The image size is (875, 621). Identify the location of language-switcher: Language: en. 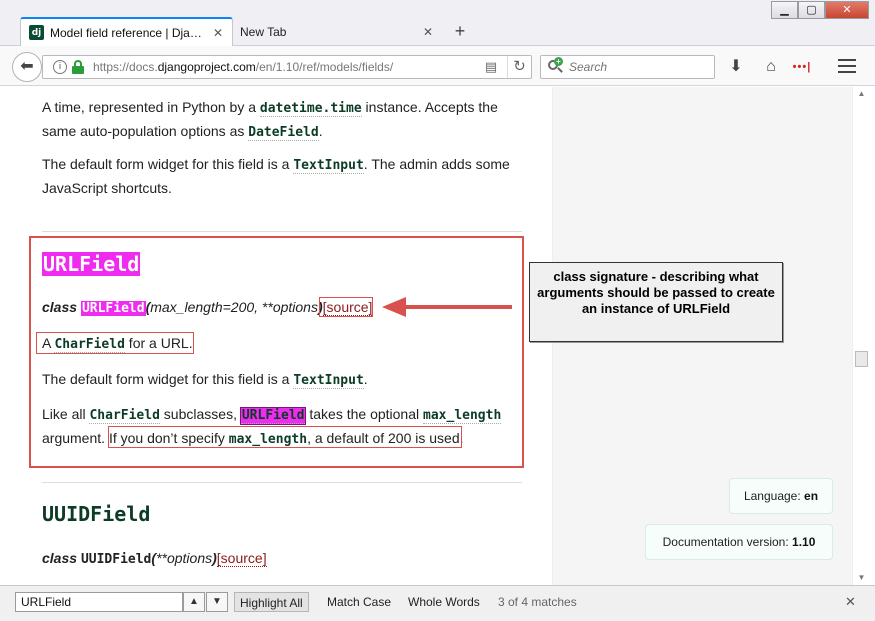
(781, 496).